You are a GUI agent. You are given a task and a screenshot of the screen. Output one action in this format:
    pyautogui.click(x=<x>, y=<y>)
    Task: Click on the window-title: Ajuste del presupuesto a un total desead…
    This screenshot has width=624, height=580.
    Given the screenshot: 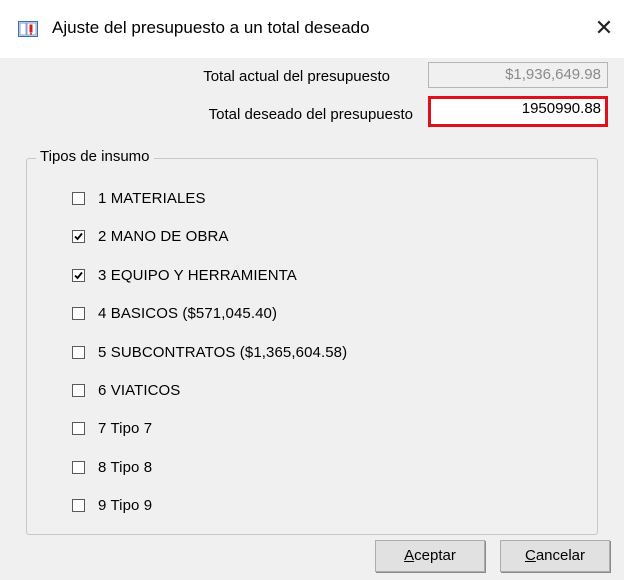 What is the action you would take?
    pyautogui.click(x=211, y=27)
    